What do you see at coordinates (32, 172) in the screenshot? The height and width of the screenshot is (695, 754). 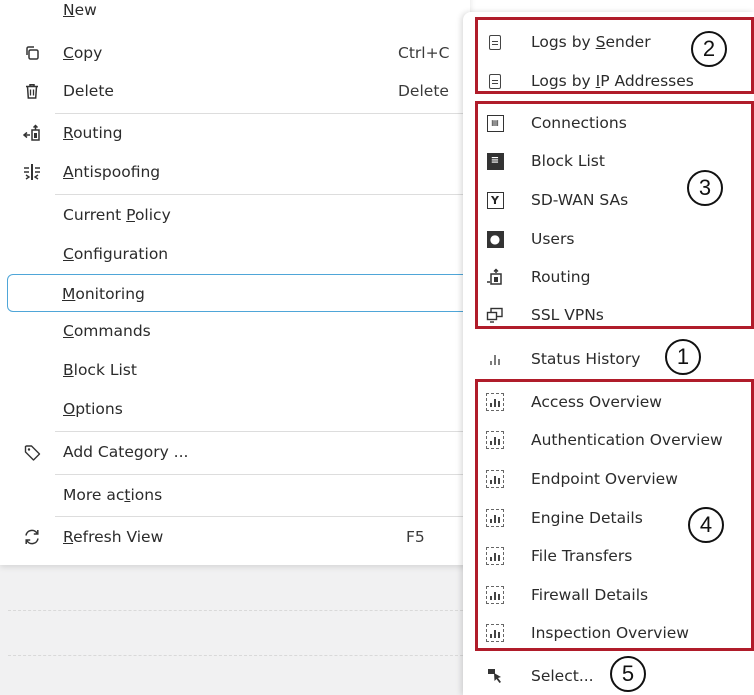 I see `antispoofing-icon` at bounding box center [32, 172].